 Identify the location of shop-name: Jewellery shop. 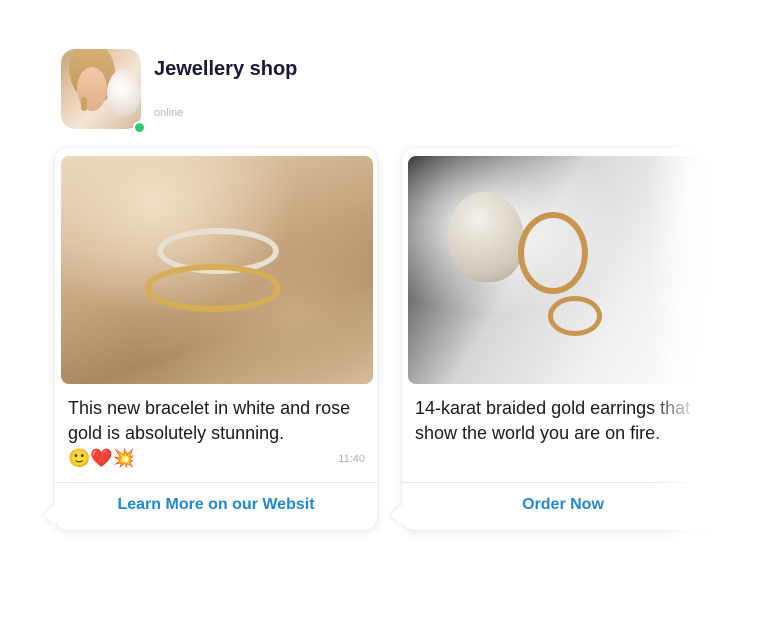
(226, 69).